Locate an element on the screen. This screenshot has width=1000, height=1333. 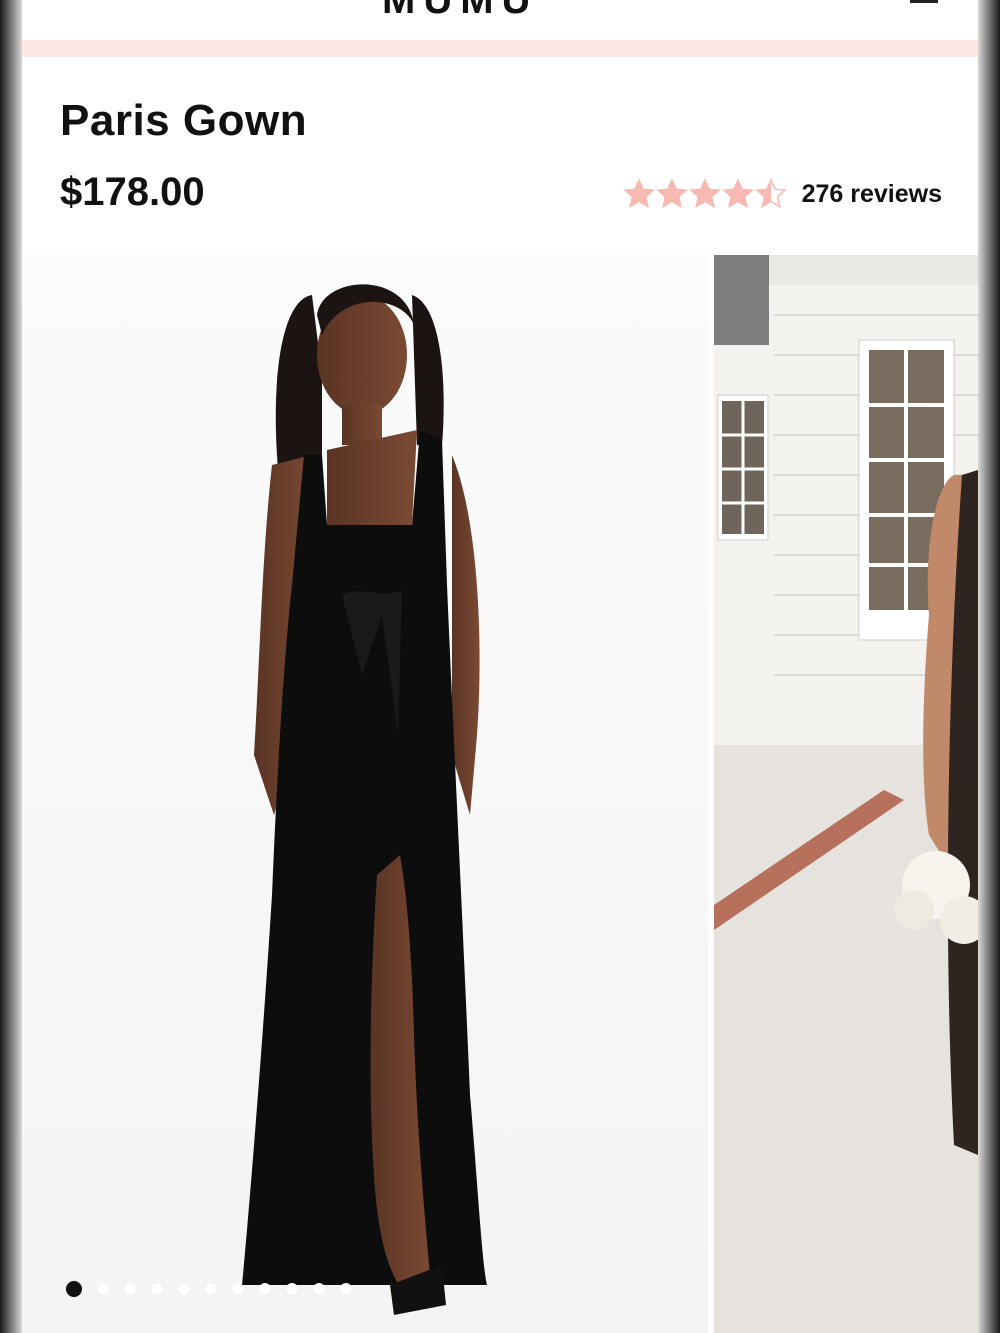
rating-summary: 276 reviews is located at coordinates (782, 194).